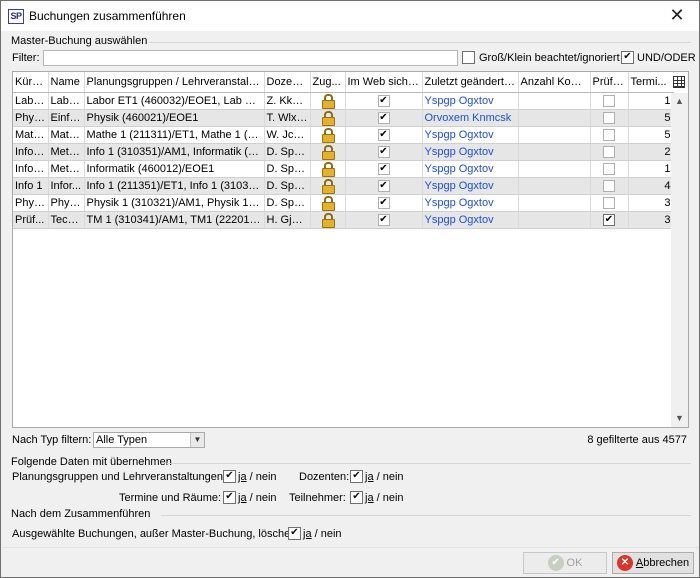  Describe the element at coordinates (66, 82) in the screenshot. I see `column-header-name: Name` at that location.